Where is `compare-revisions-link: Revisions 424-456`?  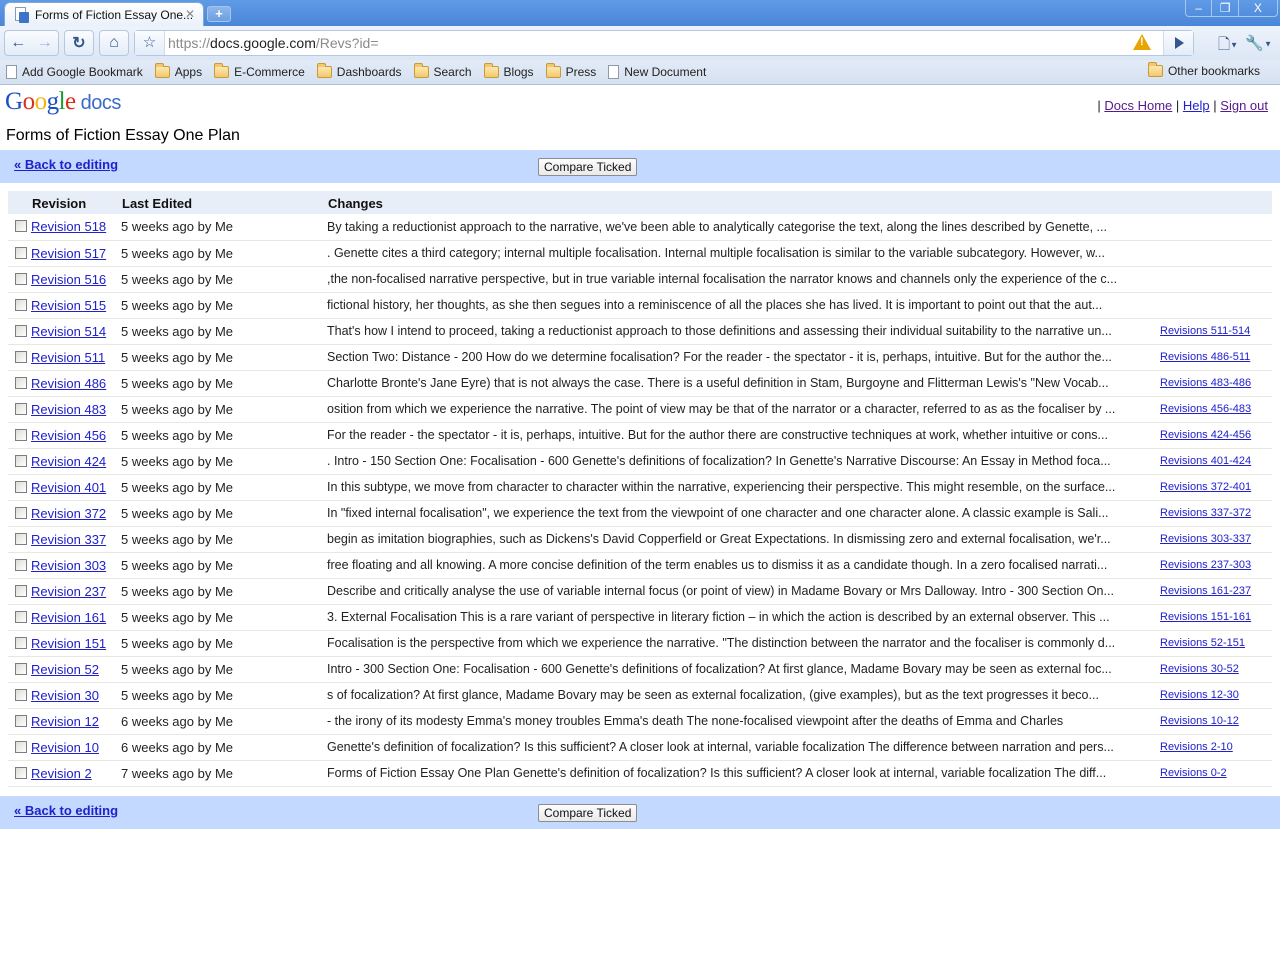
compare-revisions-link: Revisions 424-456 is located at coordinates (1205, 435).